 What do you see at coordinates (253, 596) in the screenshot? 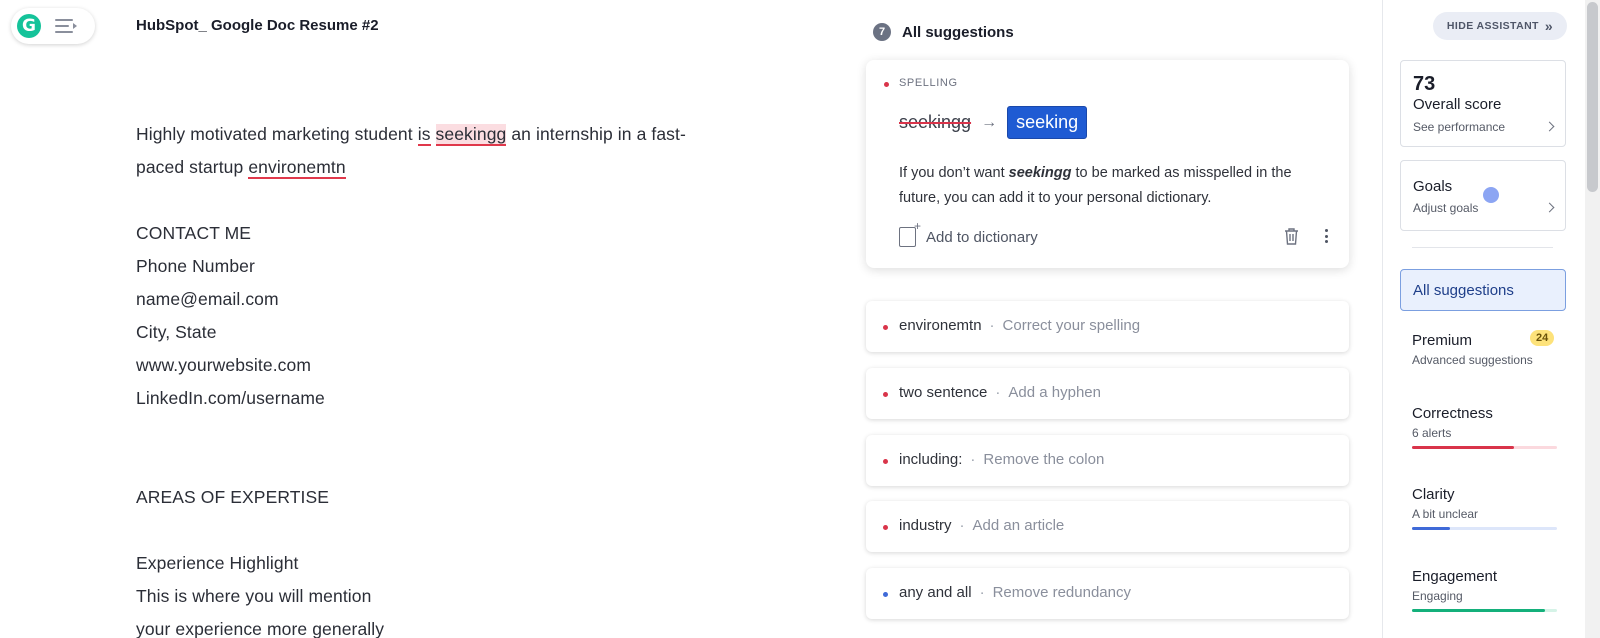
I see `doc-line: This is where you will mention` at bounding box center [253, 596].